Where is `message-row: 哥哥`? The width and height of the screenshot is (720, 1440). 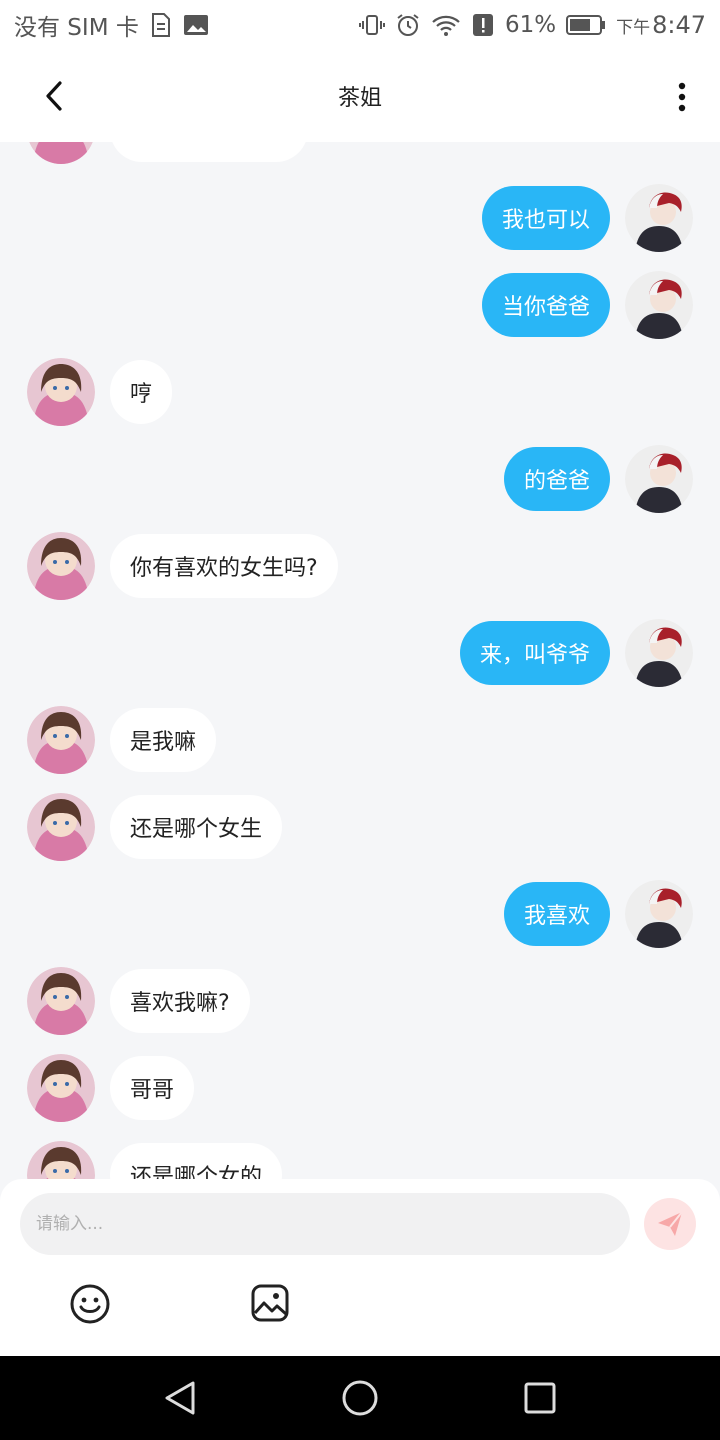
message-row: 哥哥 is located at coordinates (360, 1088).